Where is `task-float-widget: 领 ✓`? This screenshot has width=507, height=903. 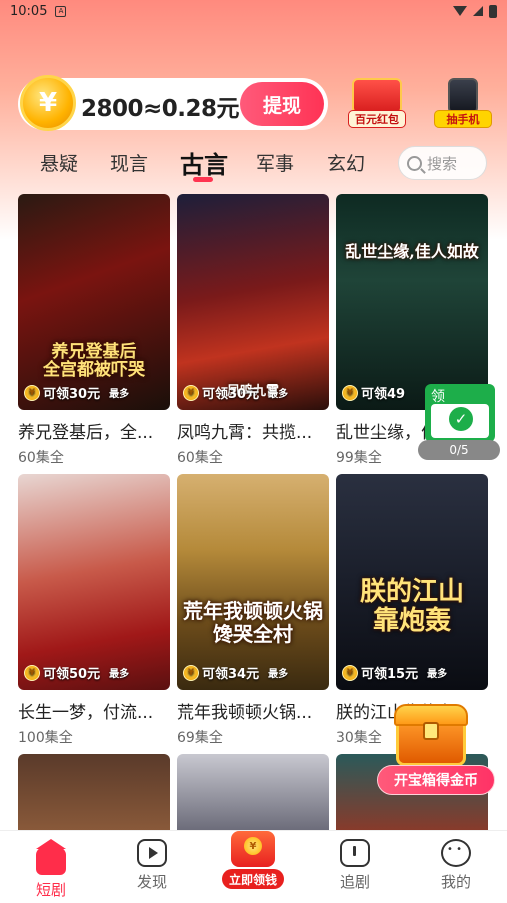 task-float-widget: 领 ✓ is located at coordinates (460, 413).